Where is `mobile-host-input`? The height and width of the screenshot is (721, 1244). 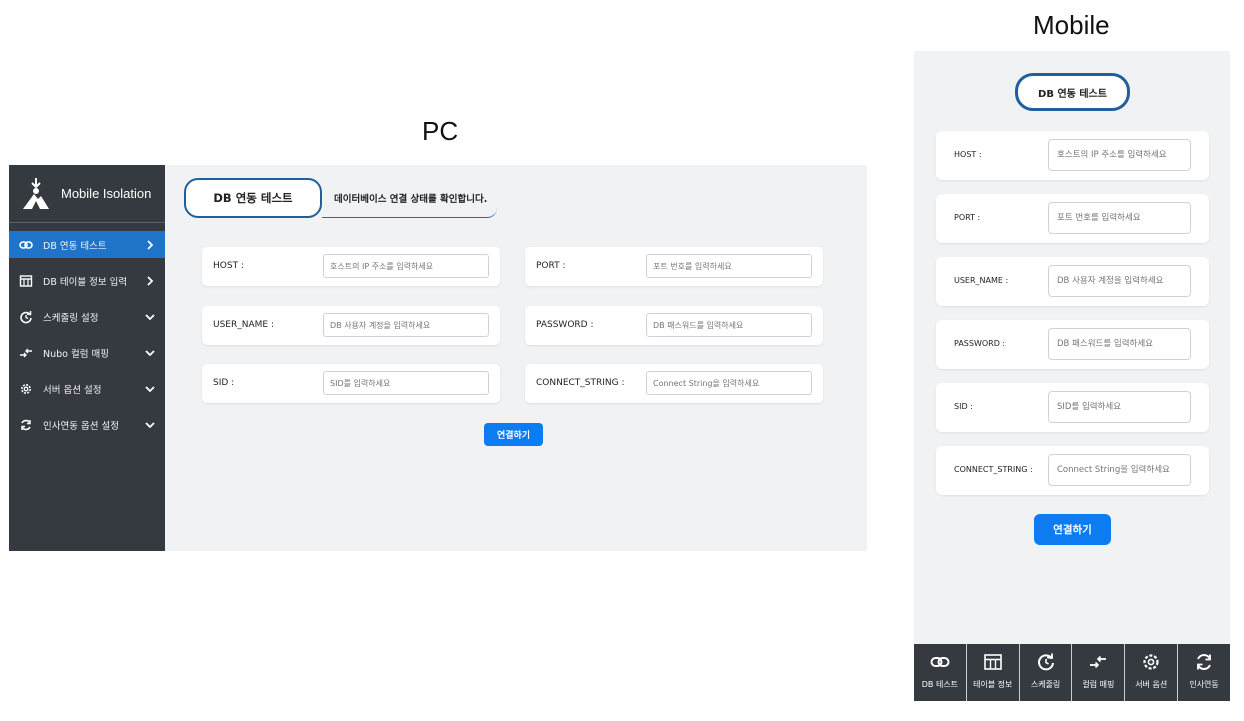
mobile-host-input is located at coordinates (1119, 155).